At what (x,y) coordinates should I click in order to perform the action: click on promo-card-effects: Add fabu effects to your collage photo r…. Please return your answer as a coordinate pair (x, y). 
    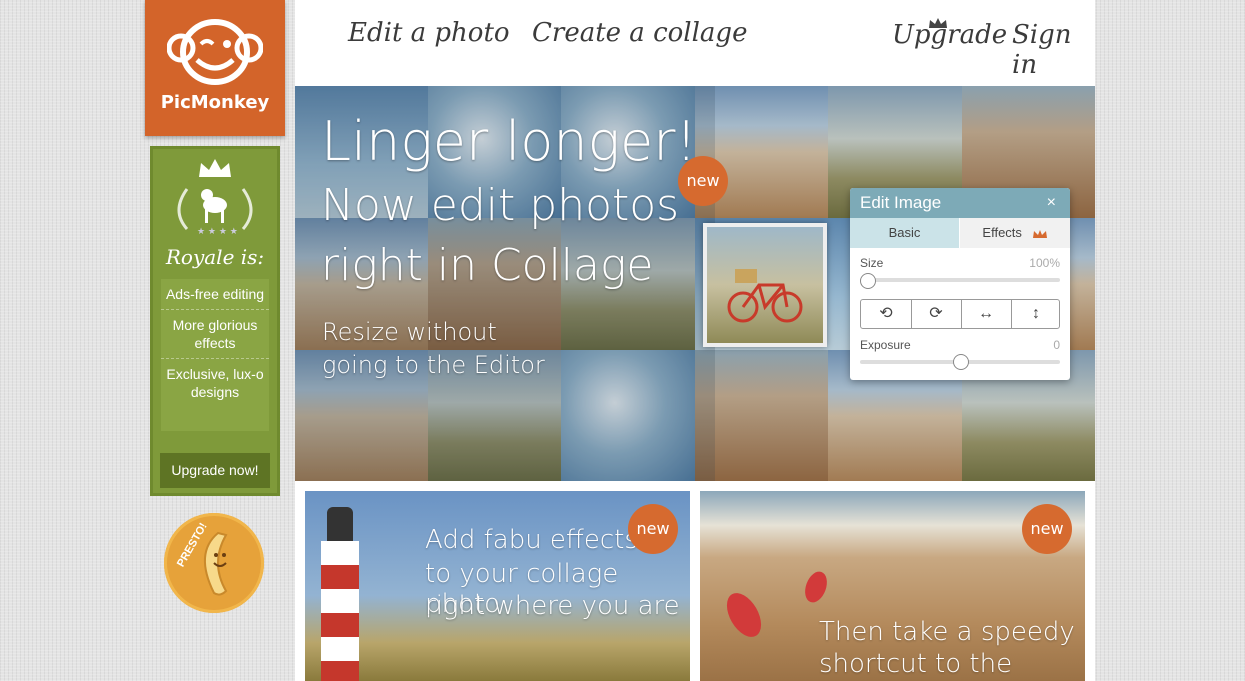
    Looking at the image, I should click on (497, 586).